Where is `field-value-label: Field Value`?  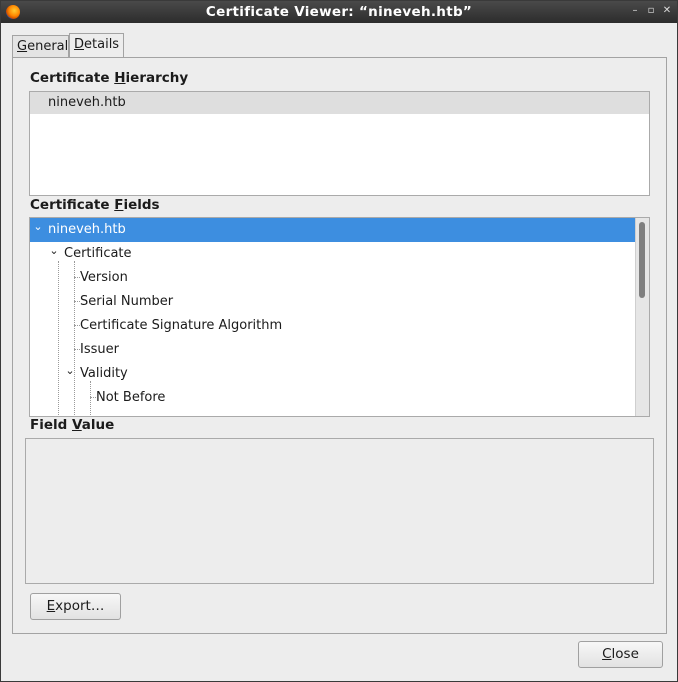
field-value-label: Field Value is located at coordinates (72, 425).